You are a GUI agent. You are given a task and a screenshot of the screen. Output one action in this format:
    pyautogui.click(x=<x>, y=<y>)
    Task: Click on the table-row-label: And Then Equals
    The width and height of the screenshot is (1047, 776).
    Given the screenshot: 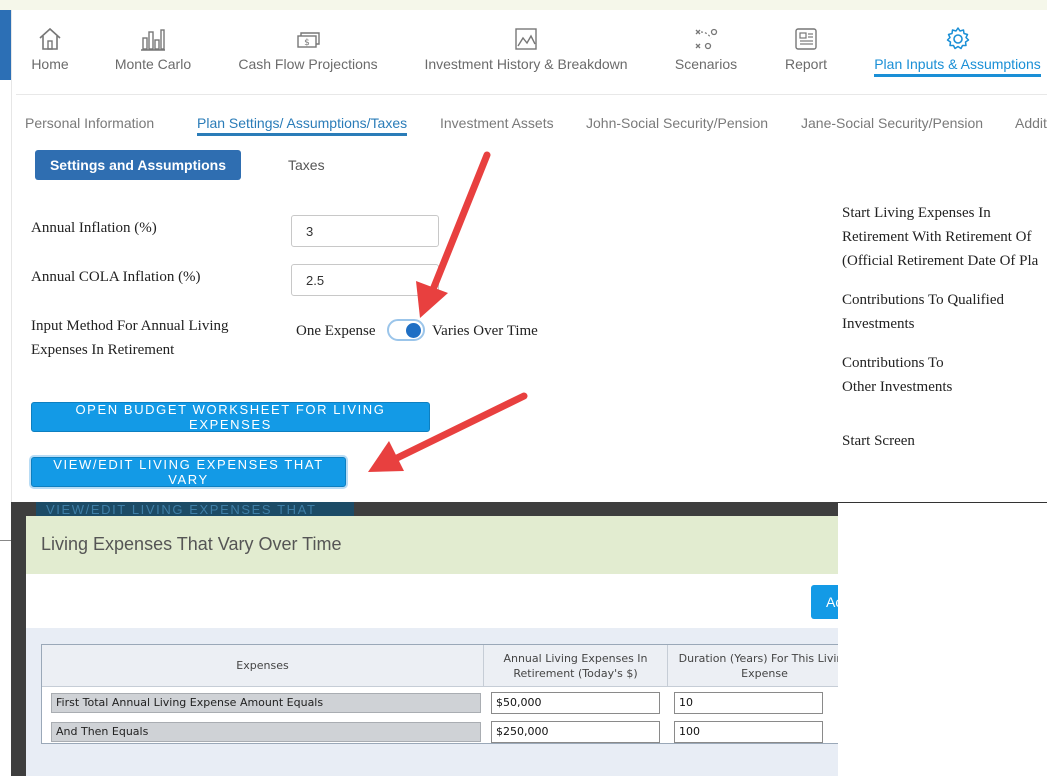 What is the action you would take?
    pyautogui.click(x=266, y=732)
    